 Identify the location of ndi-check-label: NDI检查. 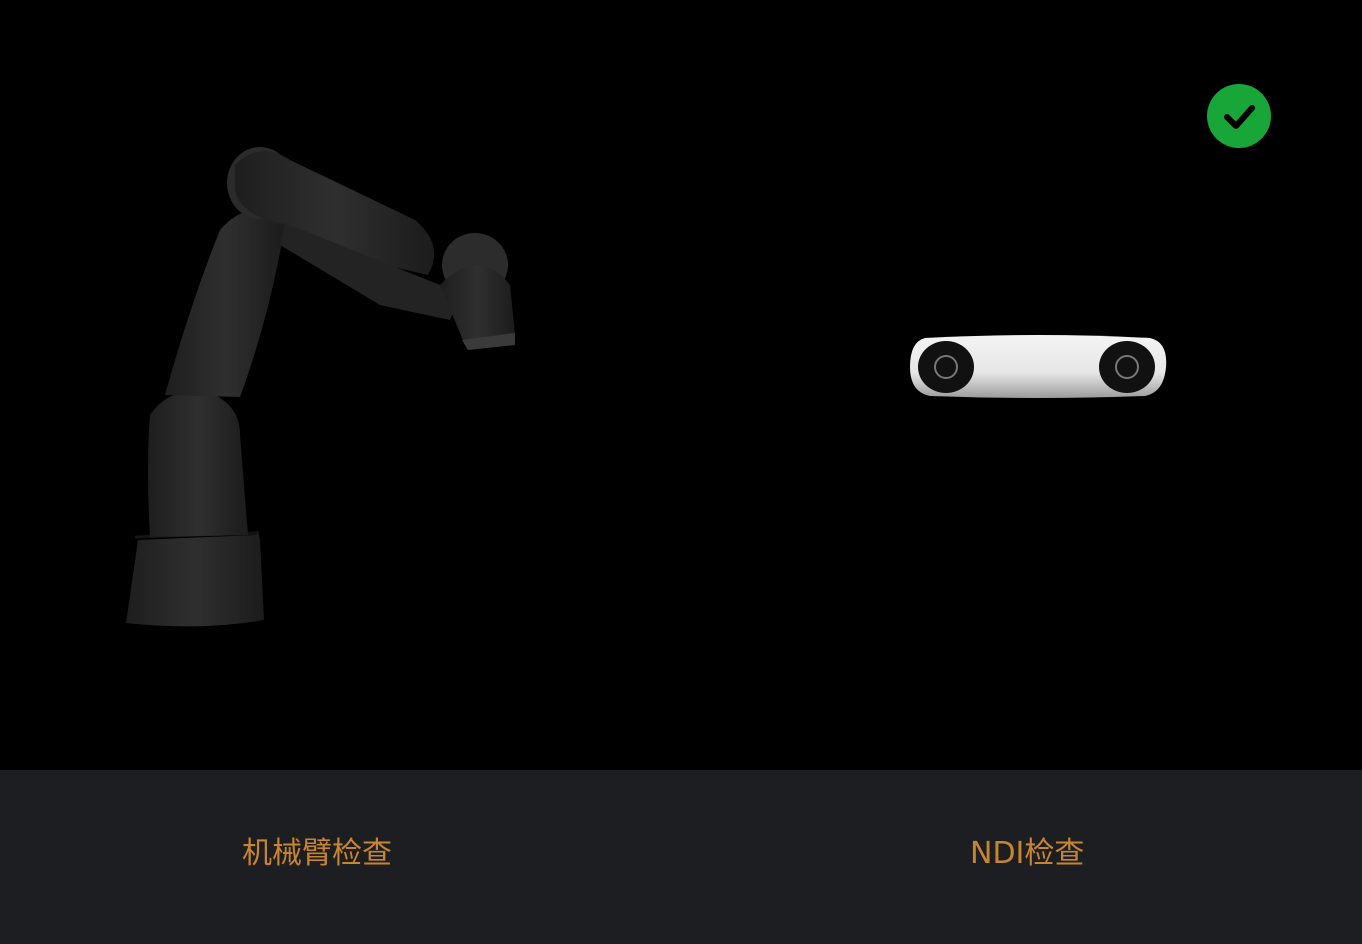
(1027, 854).